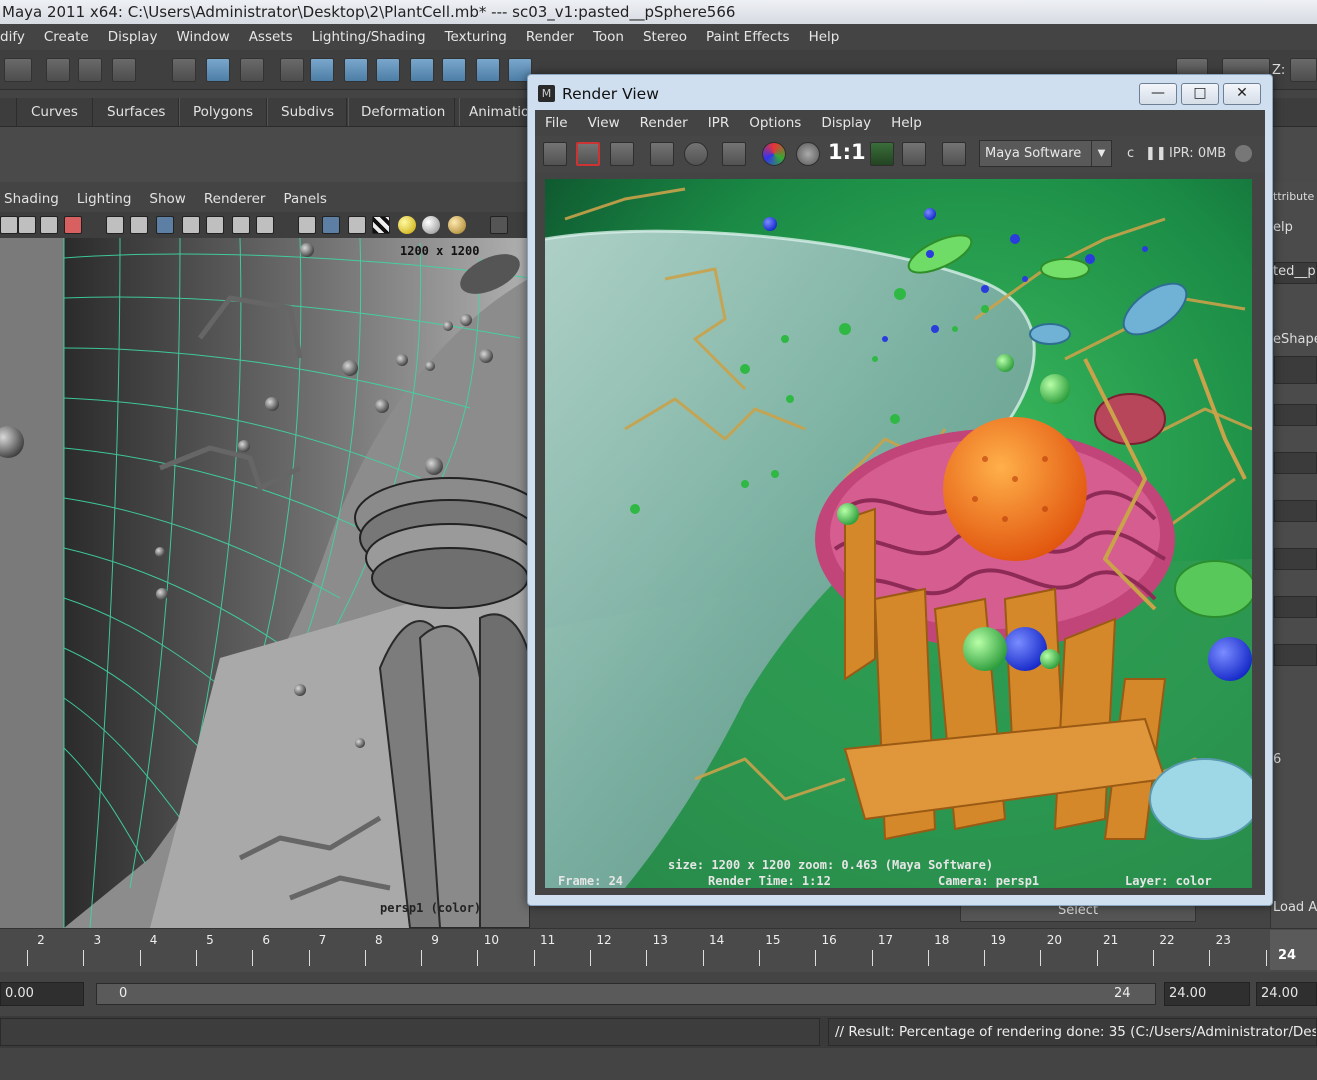 Image resolution: width=1317 pixels, height=1080 pixels. I want to click on high-quality-icon, so click(457, 225).